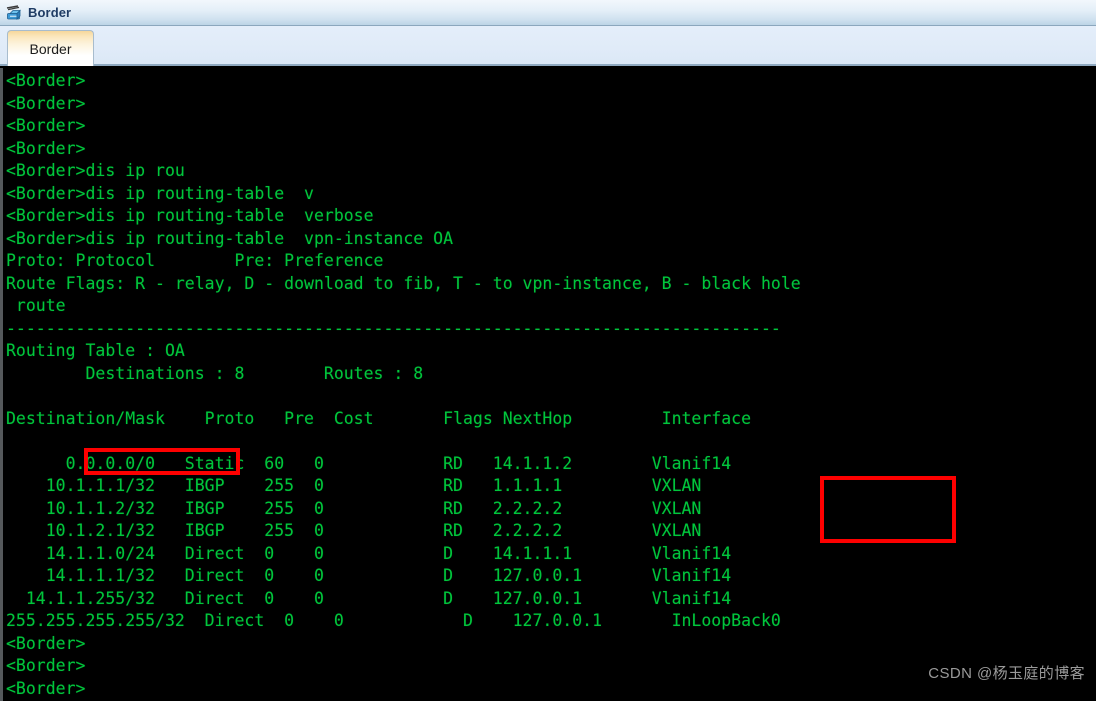  Describe the element at coordinates (548, 46) in the screenshot. I see `tab-strip: Border` at that location.